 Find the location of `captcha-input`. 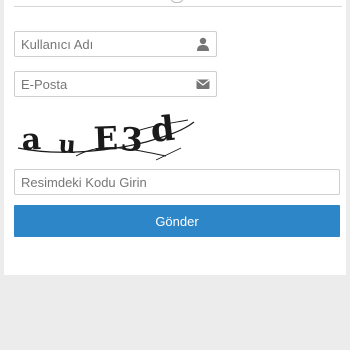

captcha-input is located at coordinates (177, 182).